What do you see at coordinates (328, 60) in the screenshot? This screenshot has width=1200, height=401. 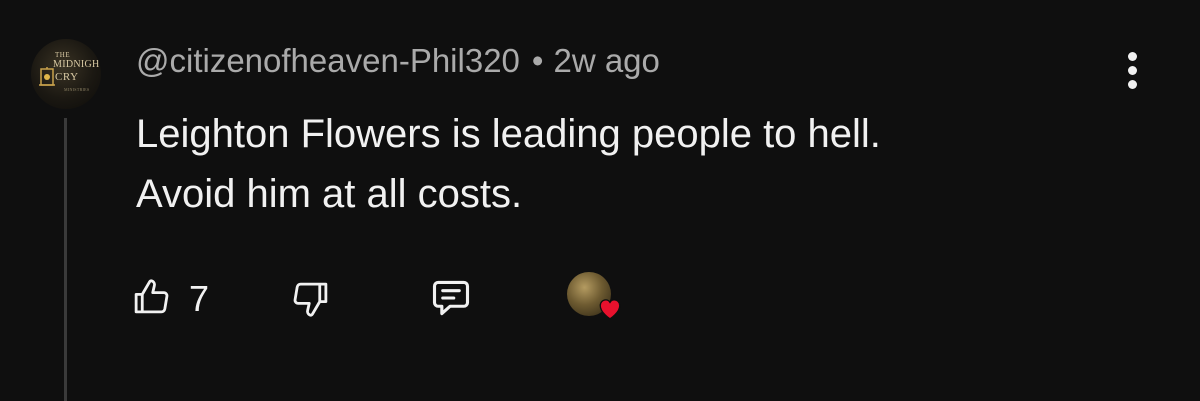 I see `author-handle: @citizenofheaven-Phil320` at bounding box center [328, 60].